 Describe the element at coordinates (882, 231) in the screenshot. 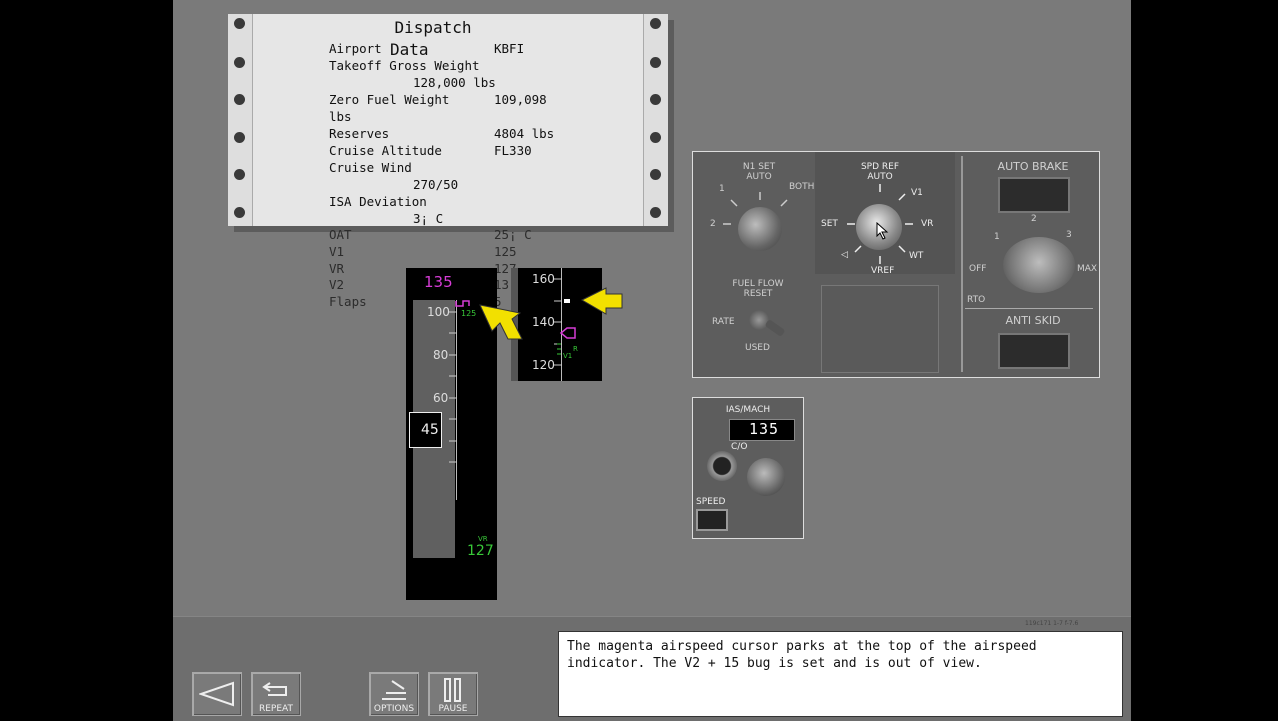

I see `mouse-cursor-icon` at that location.